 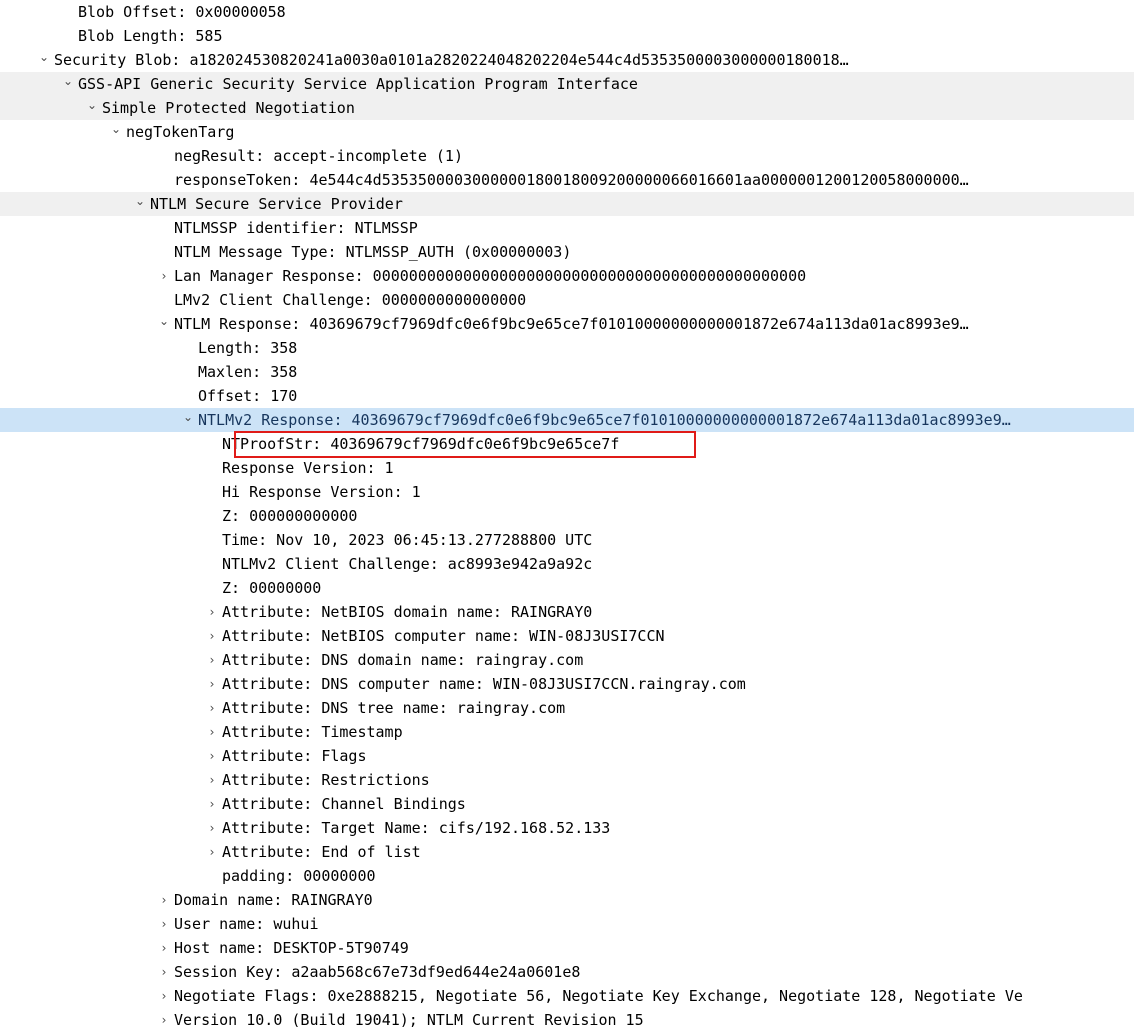 What do you see at coordinates (246, 924) in the screenshot?
I see `tree-row-label: User name: wuhui` at bounding box center [246, 924].